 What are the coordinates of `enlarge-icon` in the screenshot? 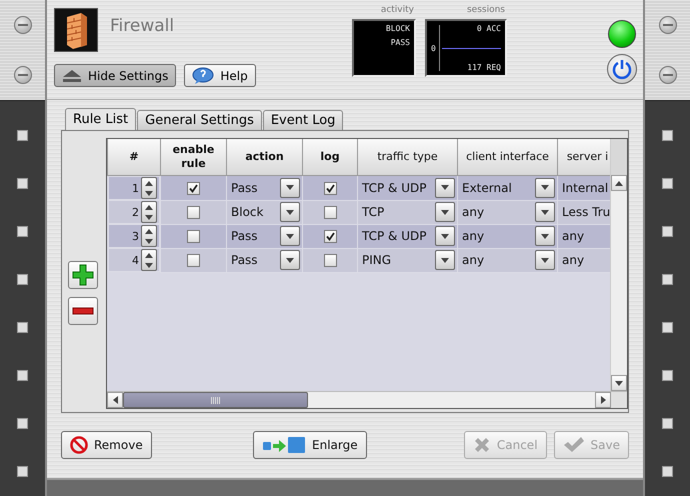 It's located at (284, 445).